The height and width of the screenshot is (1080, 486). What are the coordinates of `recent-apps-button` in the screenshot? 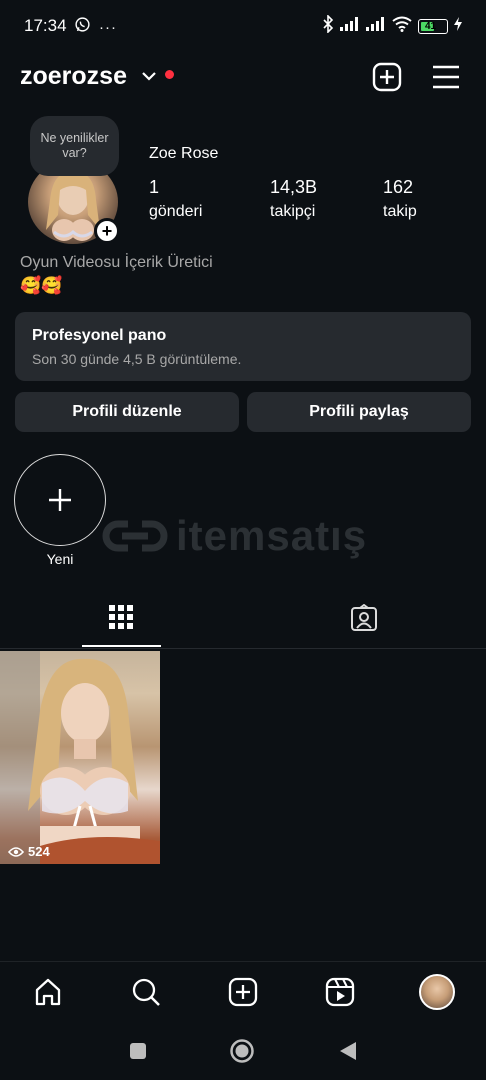 It's located at (138, 1051).